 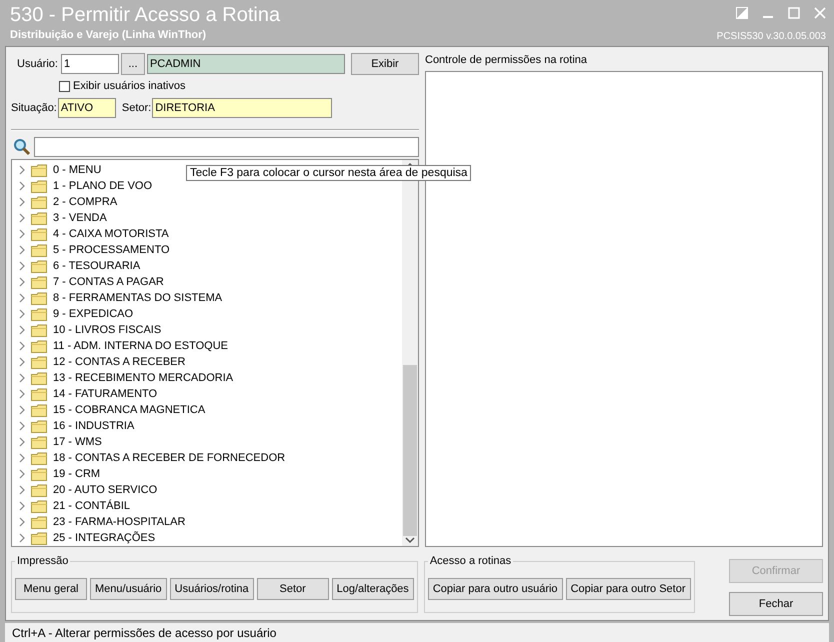 What do you see at coordinates (506, 60) in the screenshot?
I see `permissions-title: Controle de permissões na rotina` at bounding box center [506, 60].